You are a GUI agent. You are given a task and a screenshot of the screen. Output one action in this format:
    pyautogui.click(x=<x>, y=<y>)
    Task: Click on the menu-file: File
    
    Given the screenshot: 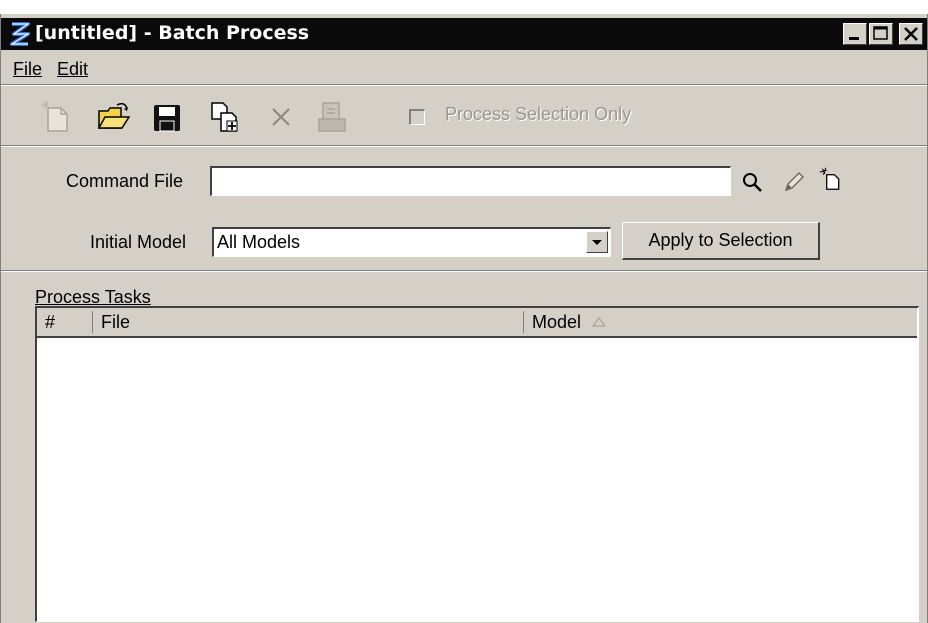 What is the action you would take?
    pyautogui.click(x=27, y=69)
    